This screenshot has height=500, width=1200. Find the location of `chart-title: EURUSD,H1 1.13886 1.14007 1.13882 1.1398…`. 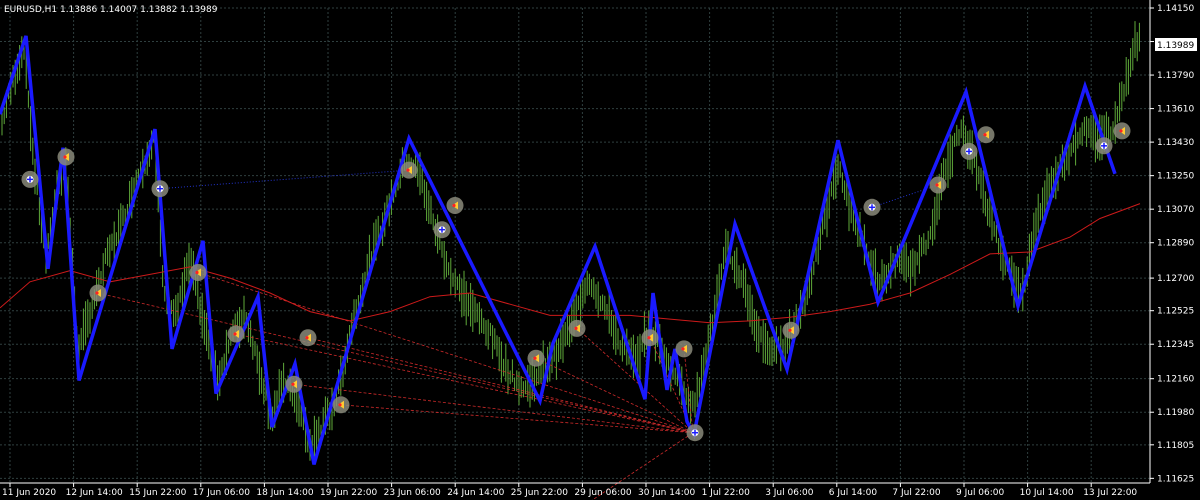

chart-title: EURUSD,H1 1.13886 1.14007 1.13882 1.1398… is located at coordinates (111, 10).